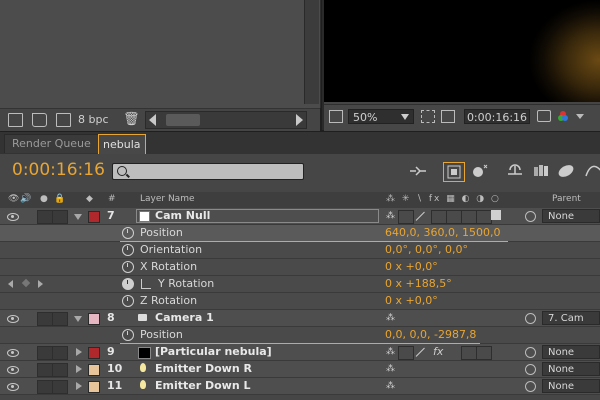 The height and width of the screenshot is (400, 600). I want to click on choose-grid-icon, so click(428, 116).